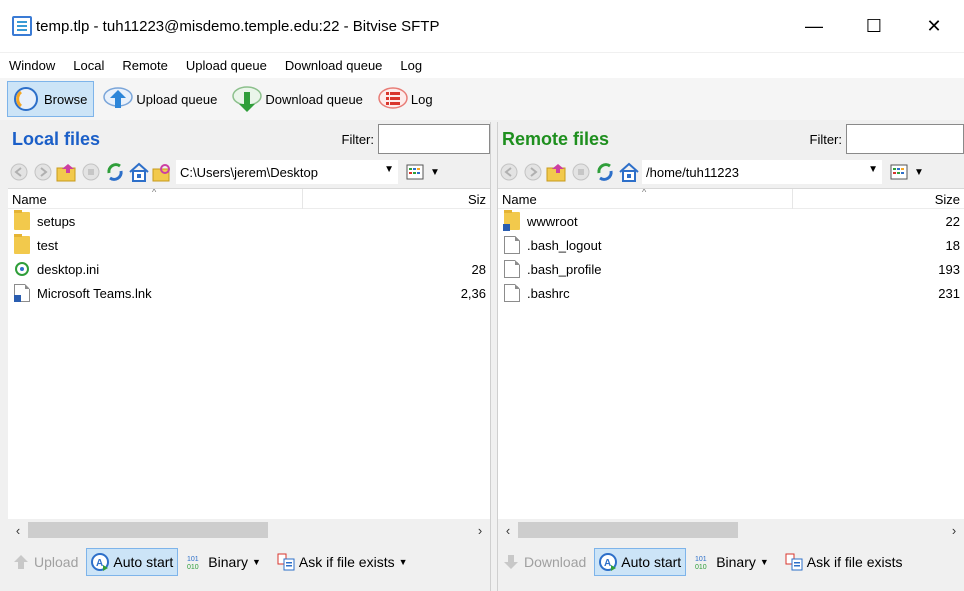  I want to click on log-button: Log, so click(407, 99).